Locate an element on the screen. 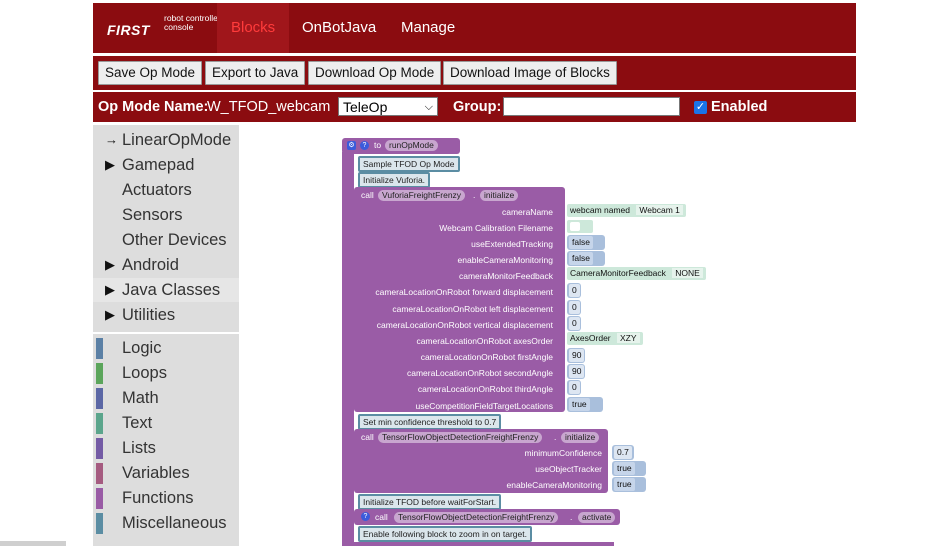 This screenshot has height=546, width=939. calibration-filename-value is located at coordinates (580, 226).